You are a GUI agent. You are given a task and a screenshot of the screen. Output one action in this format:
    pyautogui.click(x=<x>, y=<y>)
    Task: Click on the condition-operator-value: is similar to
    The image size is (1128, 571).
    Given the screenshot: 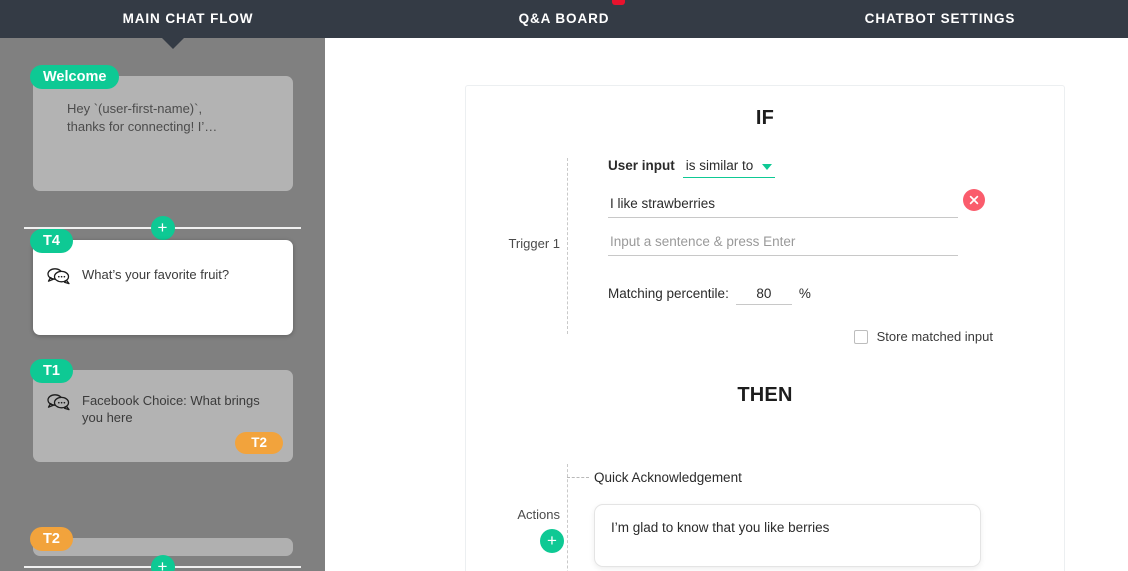 What is the action you would take?
    pyautogui.click(x=719, y=165)
    